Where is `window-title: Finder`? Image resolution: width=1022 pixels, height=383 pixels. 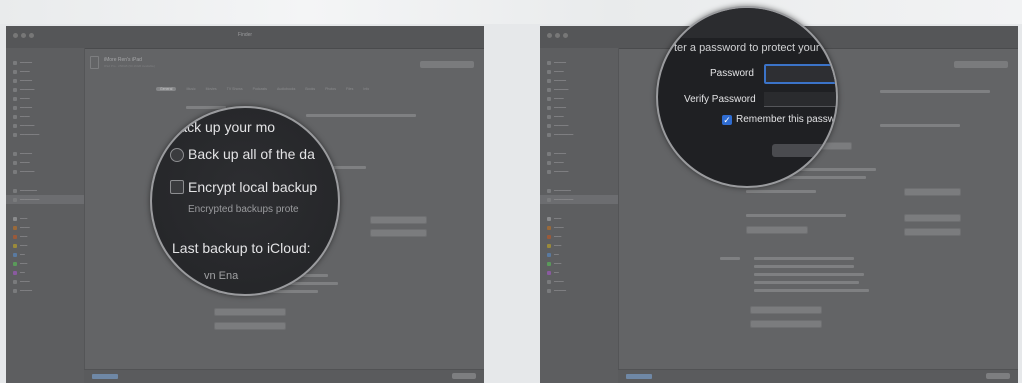
window-title: Finder is located at coordinates (245, 35).